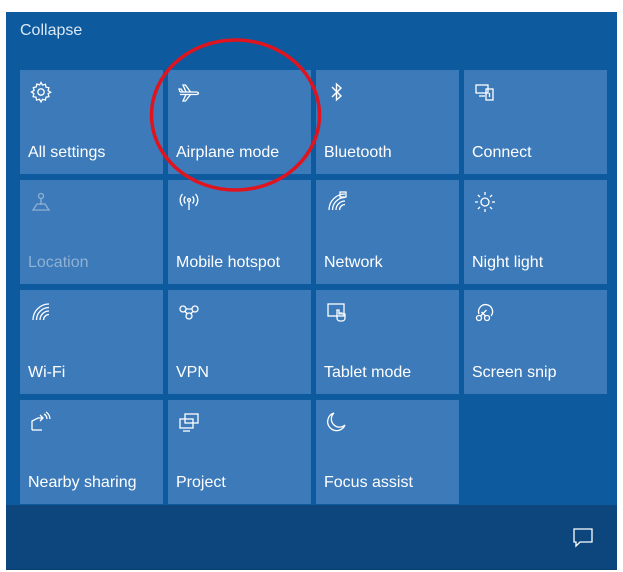 Image resolution: width=623 pixels, height=572 pixels. I want to click on tile-label: Tablet mode, so click(368, 372).